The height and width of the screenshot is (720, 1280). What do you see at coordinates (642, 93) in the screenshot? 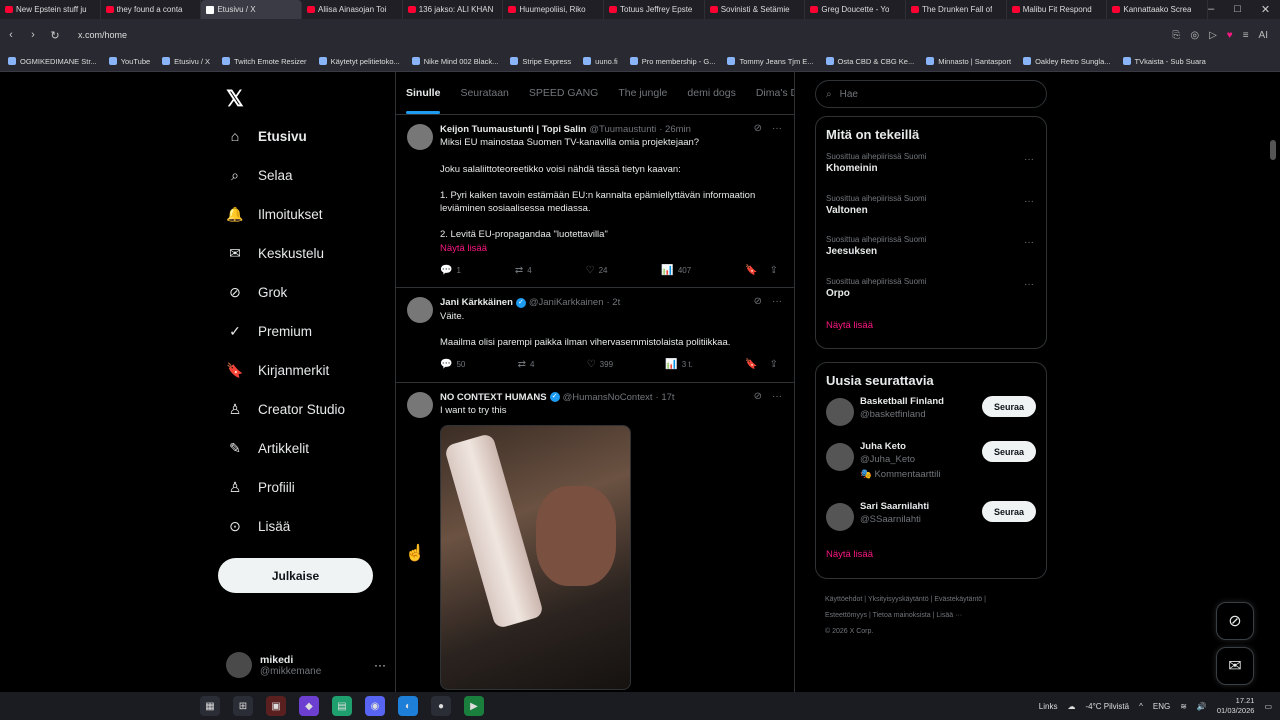
I see `timeline-tab: The jungle` at bounding box center [642, 93].